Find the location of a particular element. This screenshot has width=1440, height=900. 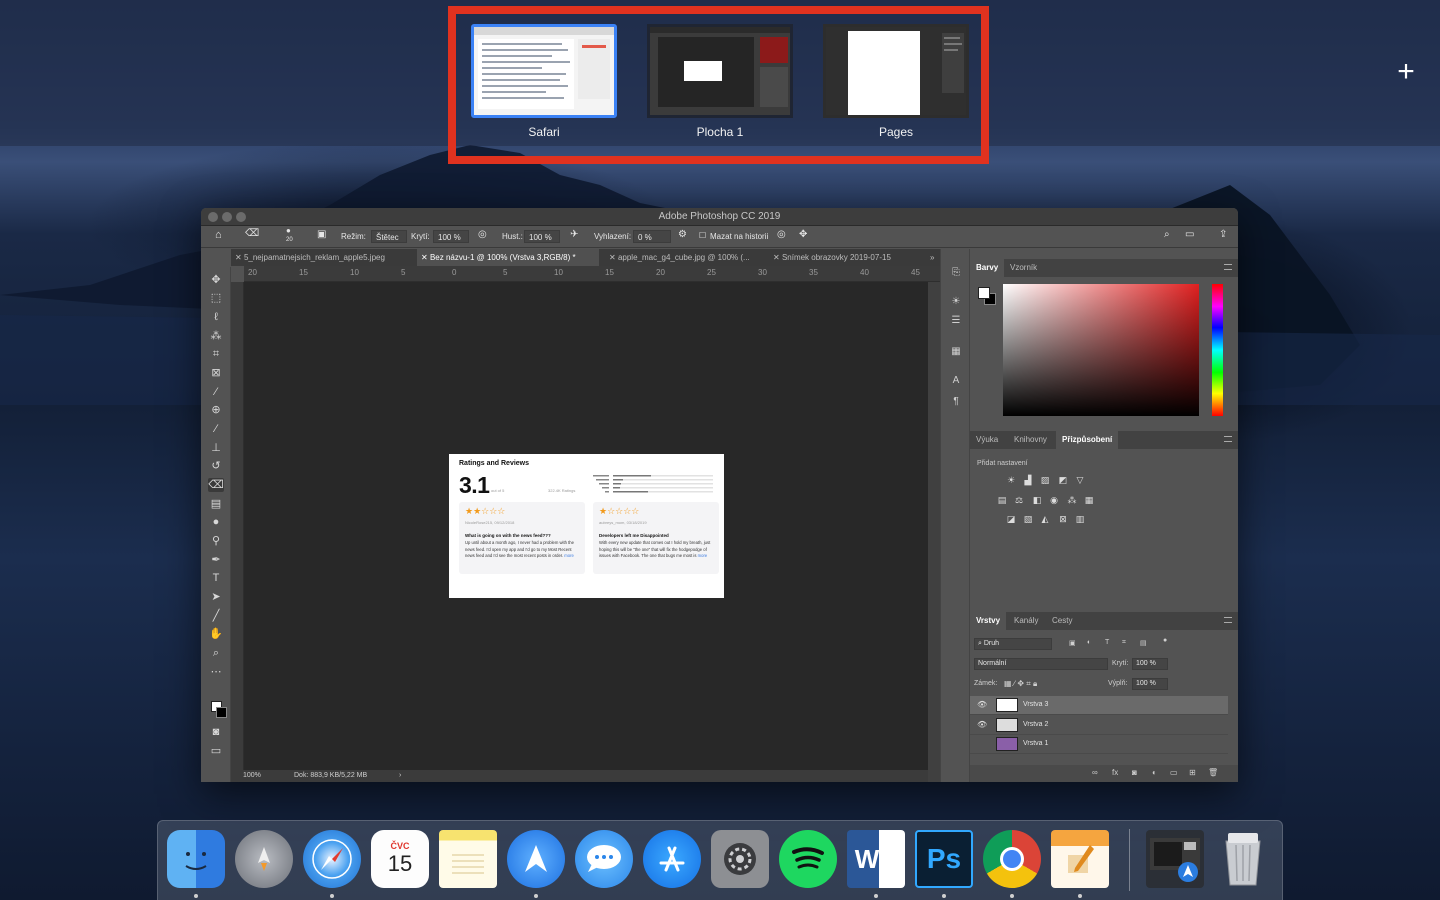

blur-tool-icon: ● is located at coordinates (216, 522).